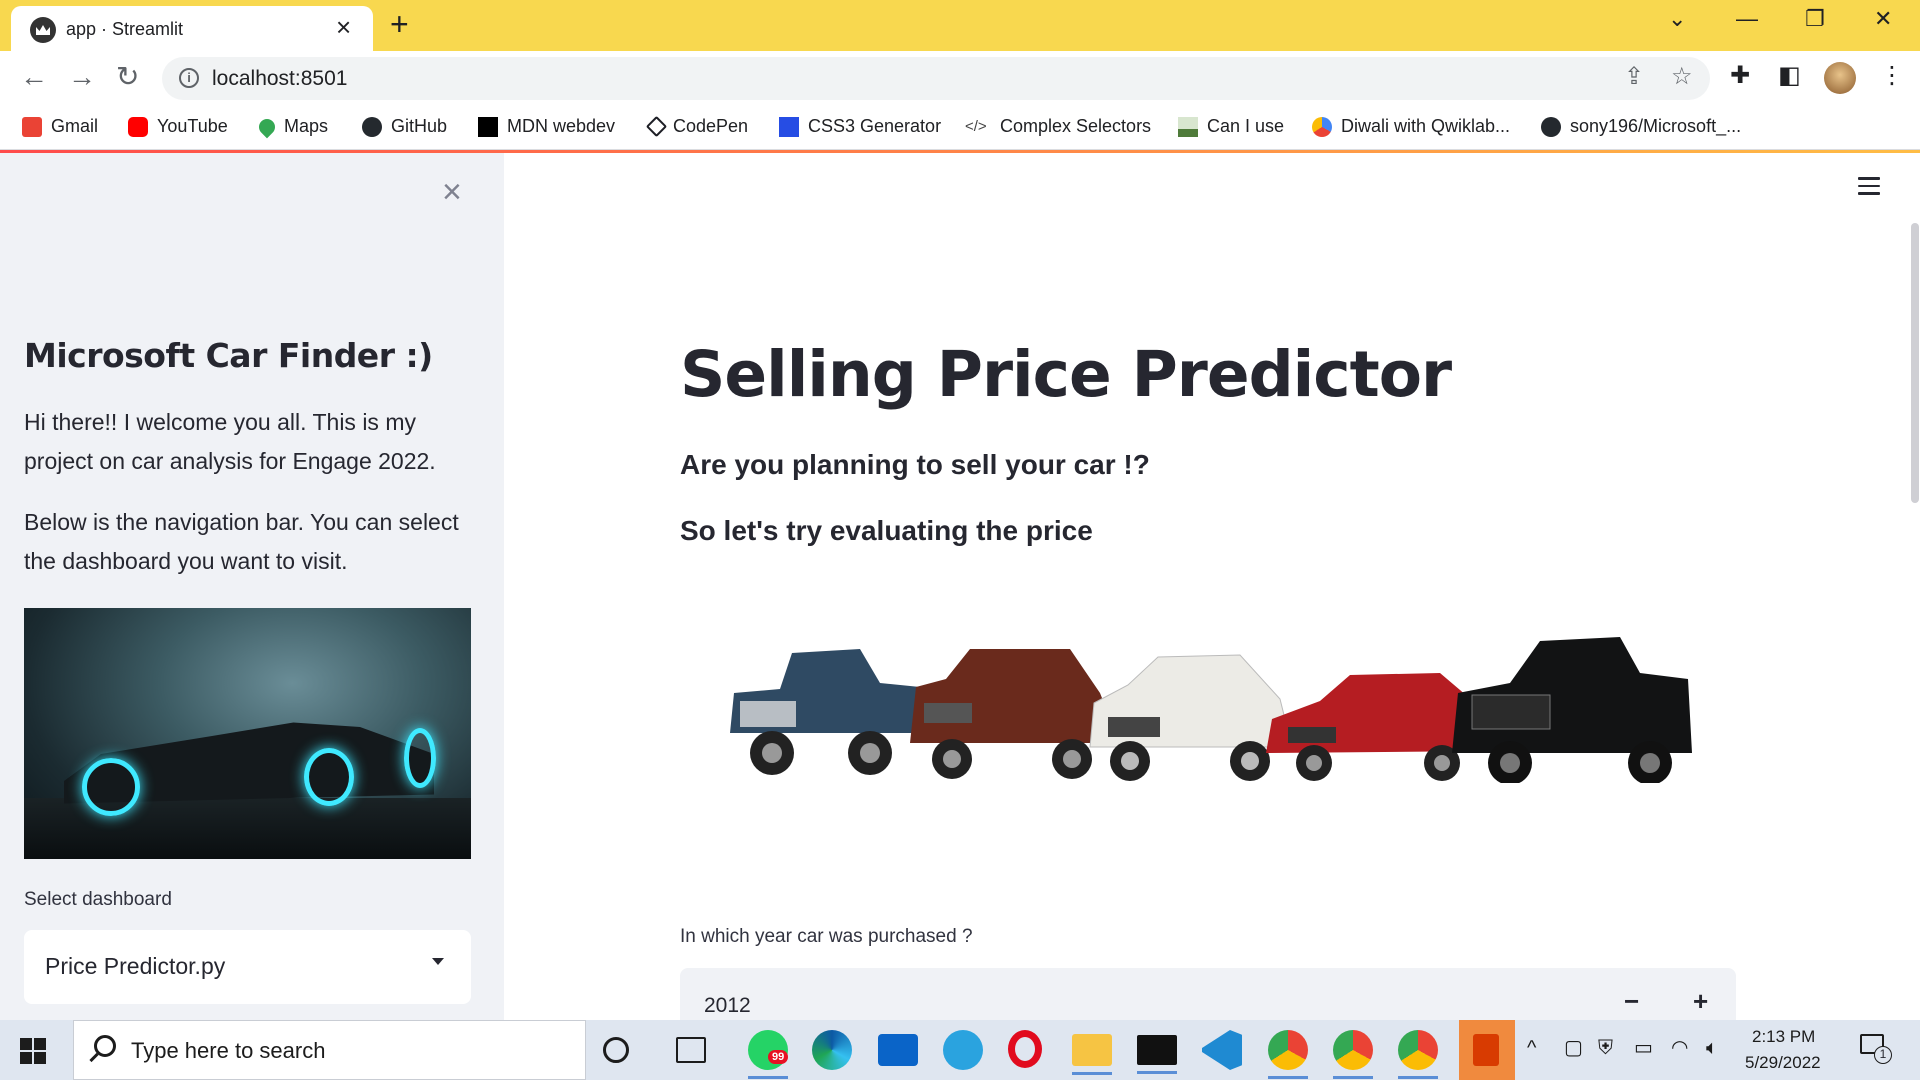 The height and width of the screenshot is (1080, 1920). I want to click on whatsapp-icon: 99, so click(768, 1054).